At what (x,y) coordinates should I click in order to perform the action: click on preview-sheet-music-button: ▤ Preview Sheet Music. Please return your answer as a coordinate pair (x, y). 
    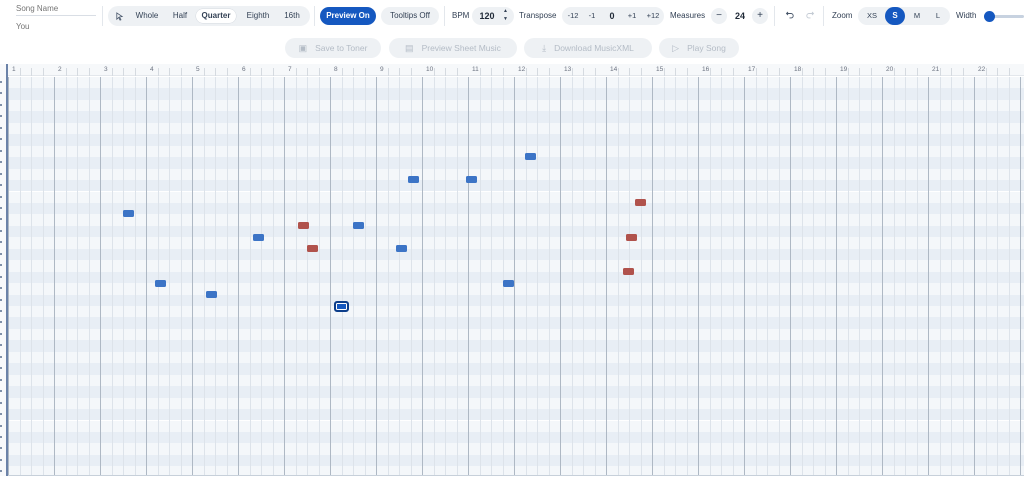
    Looking at the image, I should click on (453, 48).